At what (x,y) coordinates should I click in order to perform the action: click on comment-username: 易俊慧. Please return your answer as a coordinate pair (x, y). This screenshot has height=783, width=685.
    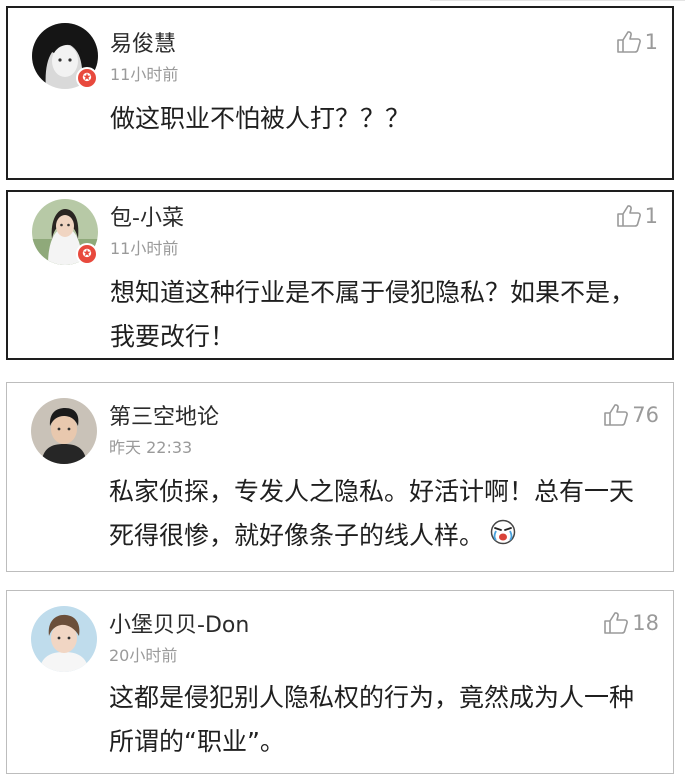
    Looking at the image, I should click on (143, 42).